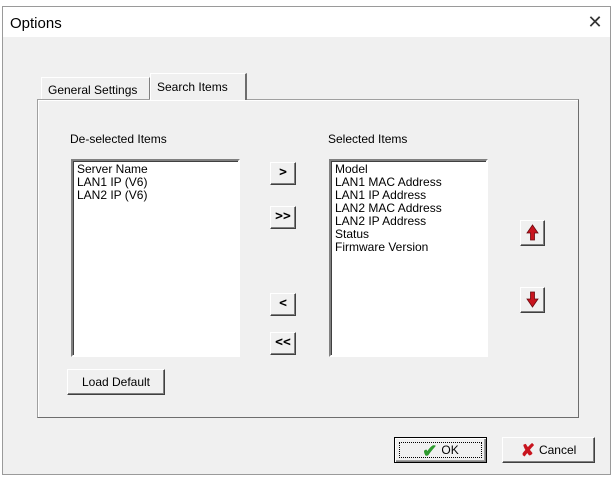 This screenshot has width=613, height=477. Describe the element at coordinates (283, 173) in the screenshot. I see `add-button: >` at that location.